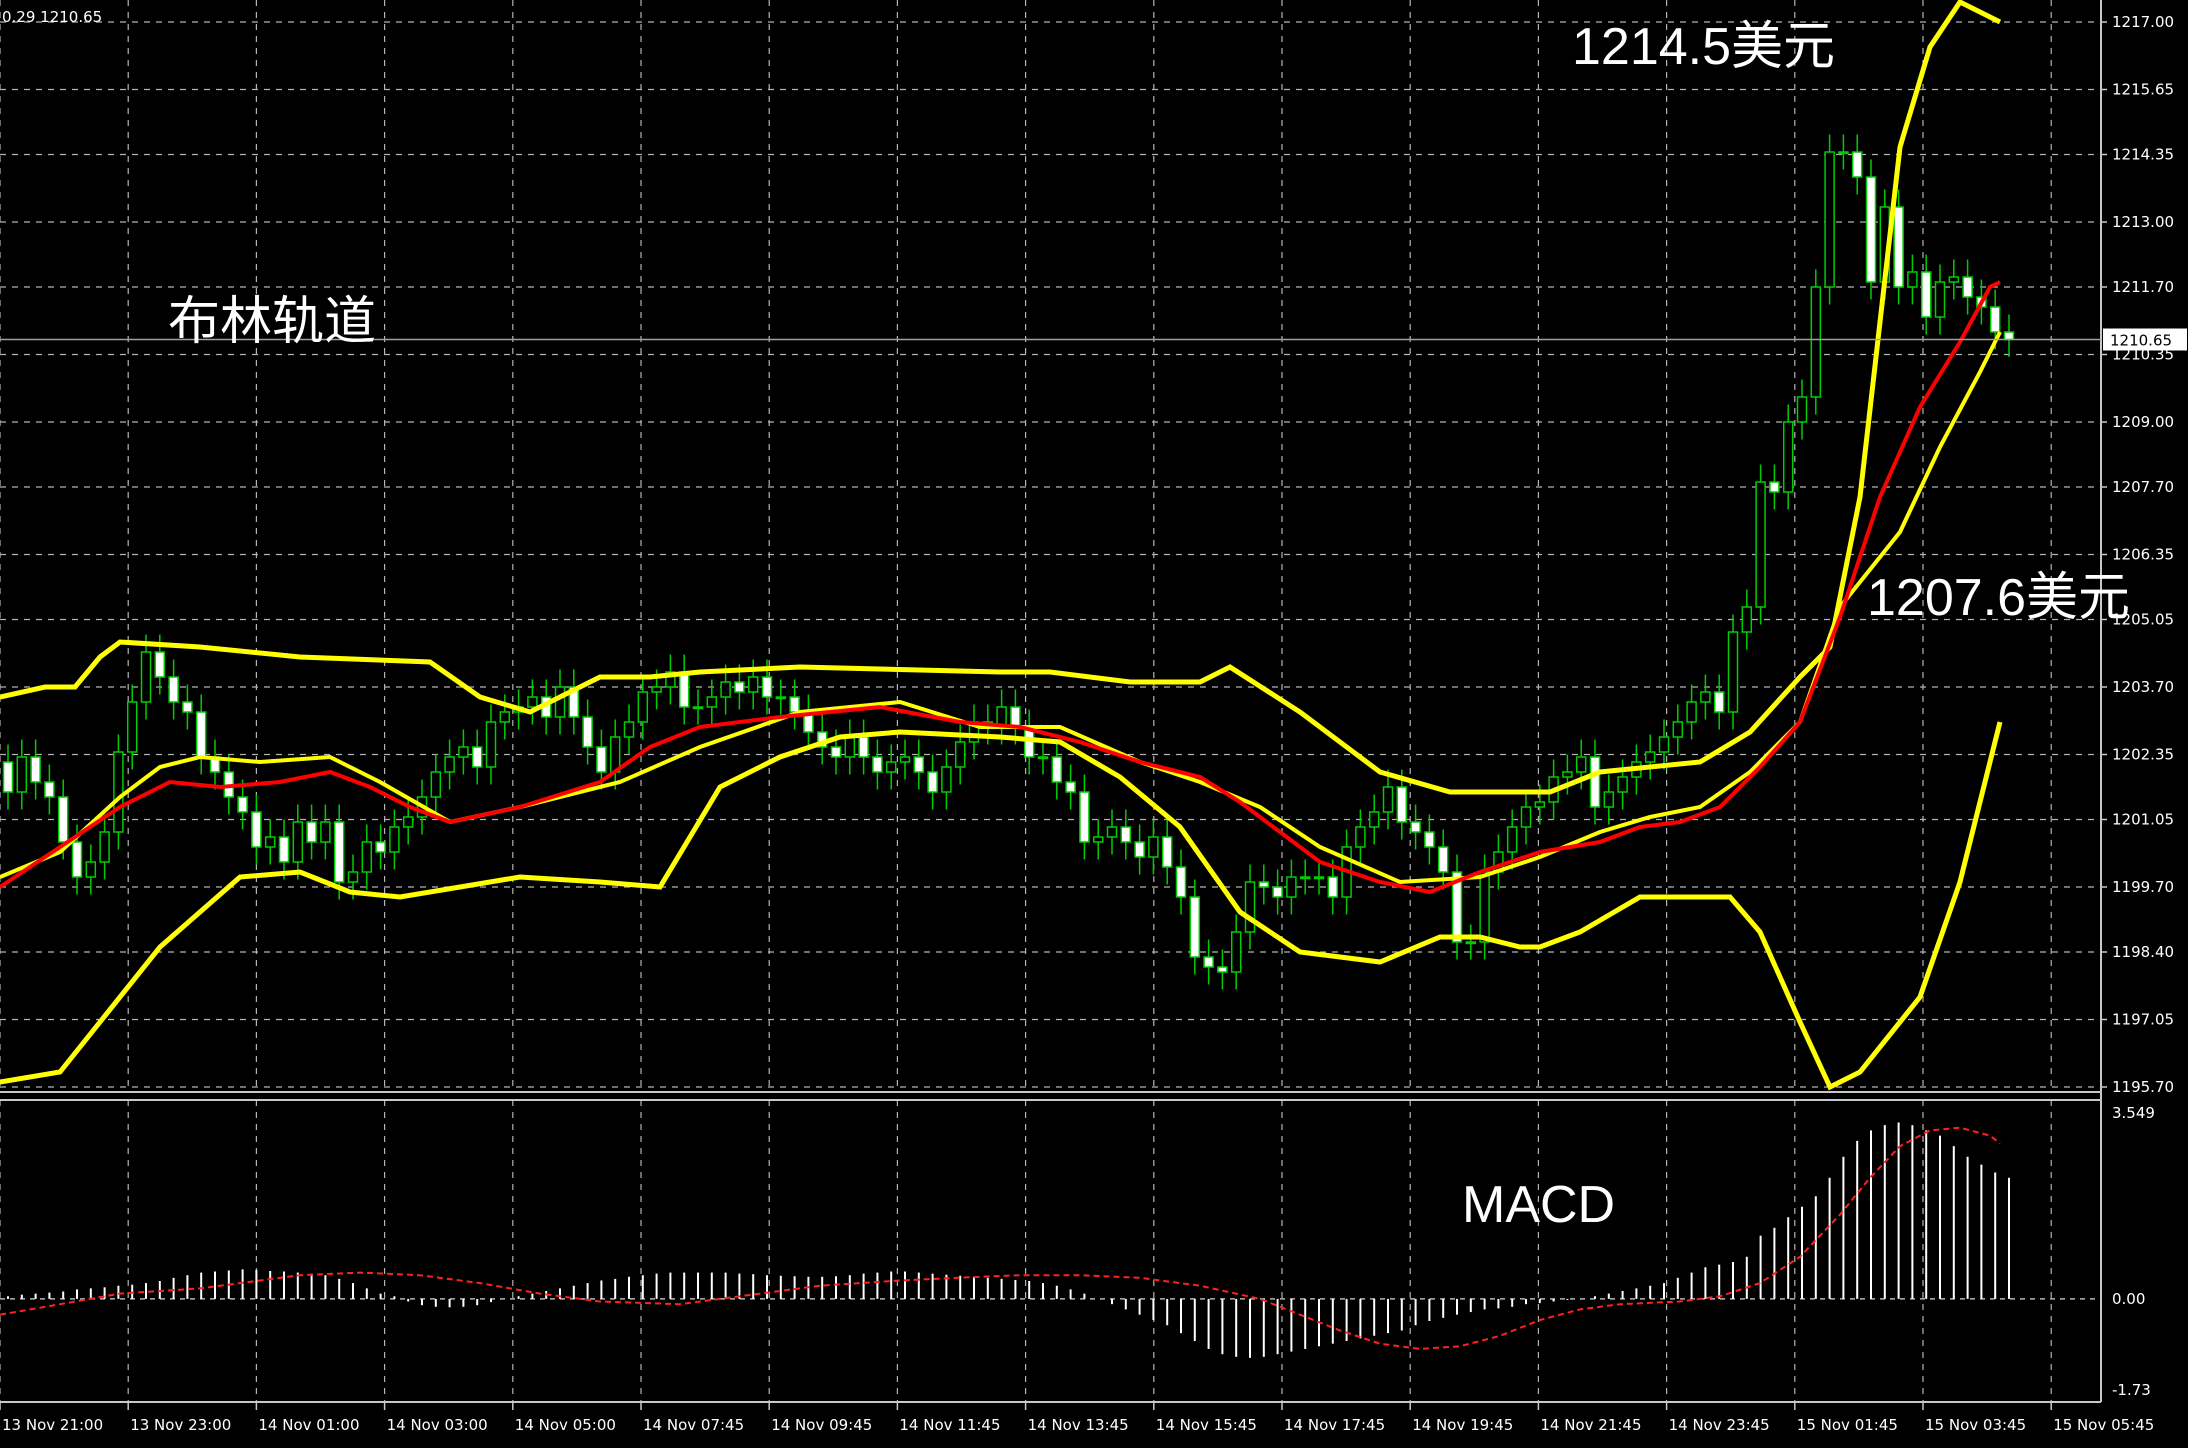  What do you see at coordinates (1719, 1425) in the screenshot?
I see `time-tick-label: 14 Nov 23:45` at bounding box center [1719, 1425].